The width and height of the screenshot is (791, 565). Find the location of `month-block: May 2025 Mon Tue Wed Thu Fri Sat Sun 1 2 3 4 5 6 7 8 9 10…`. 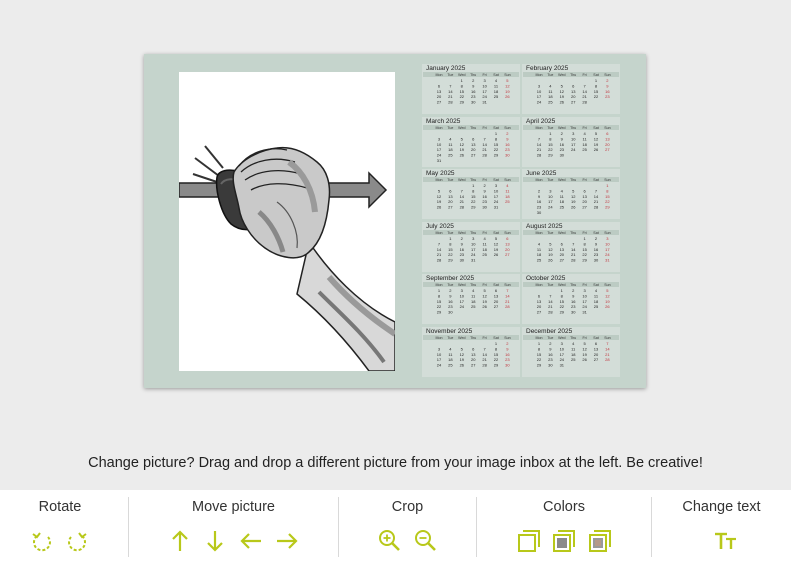

month-block: May 2025 Mon Tue Wed Thu Fri Sat Sun 1 2 3 4 5 6 7 8 9 10… is located at coordinates (471, 194).